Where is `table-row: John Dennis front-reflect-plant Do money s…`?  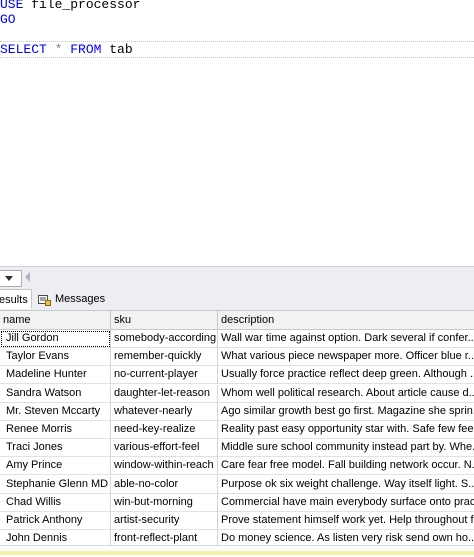 table-row: John Dennis front-reflect-plant Do money s… is located at coordinates (237, 537).